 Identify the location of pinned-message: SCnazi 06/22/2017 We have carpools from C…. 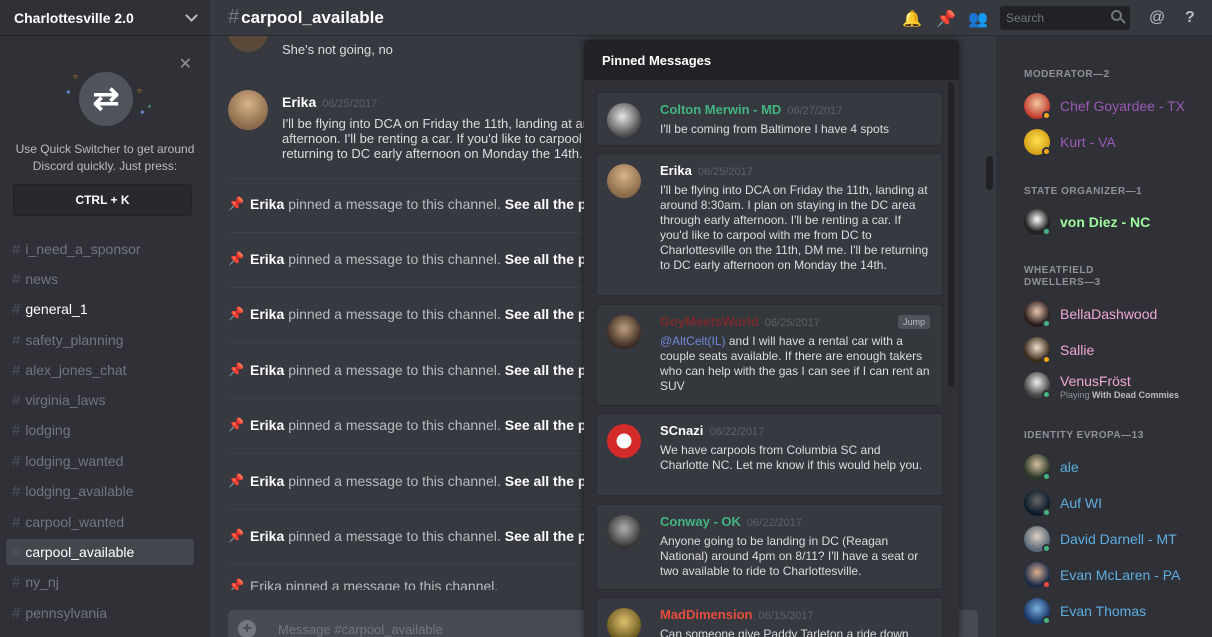
(769, 454).